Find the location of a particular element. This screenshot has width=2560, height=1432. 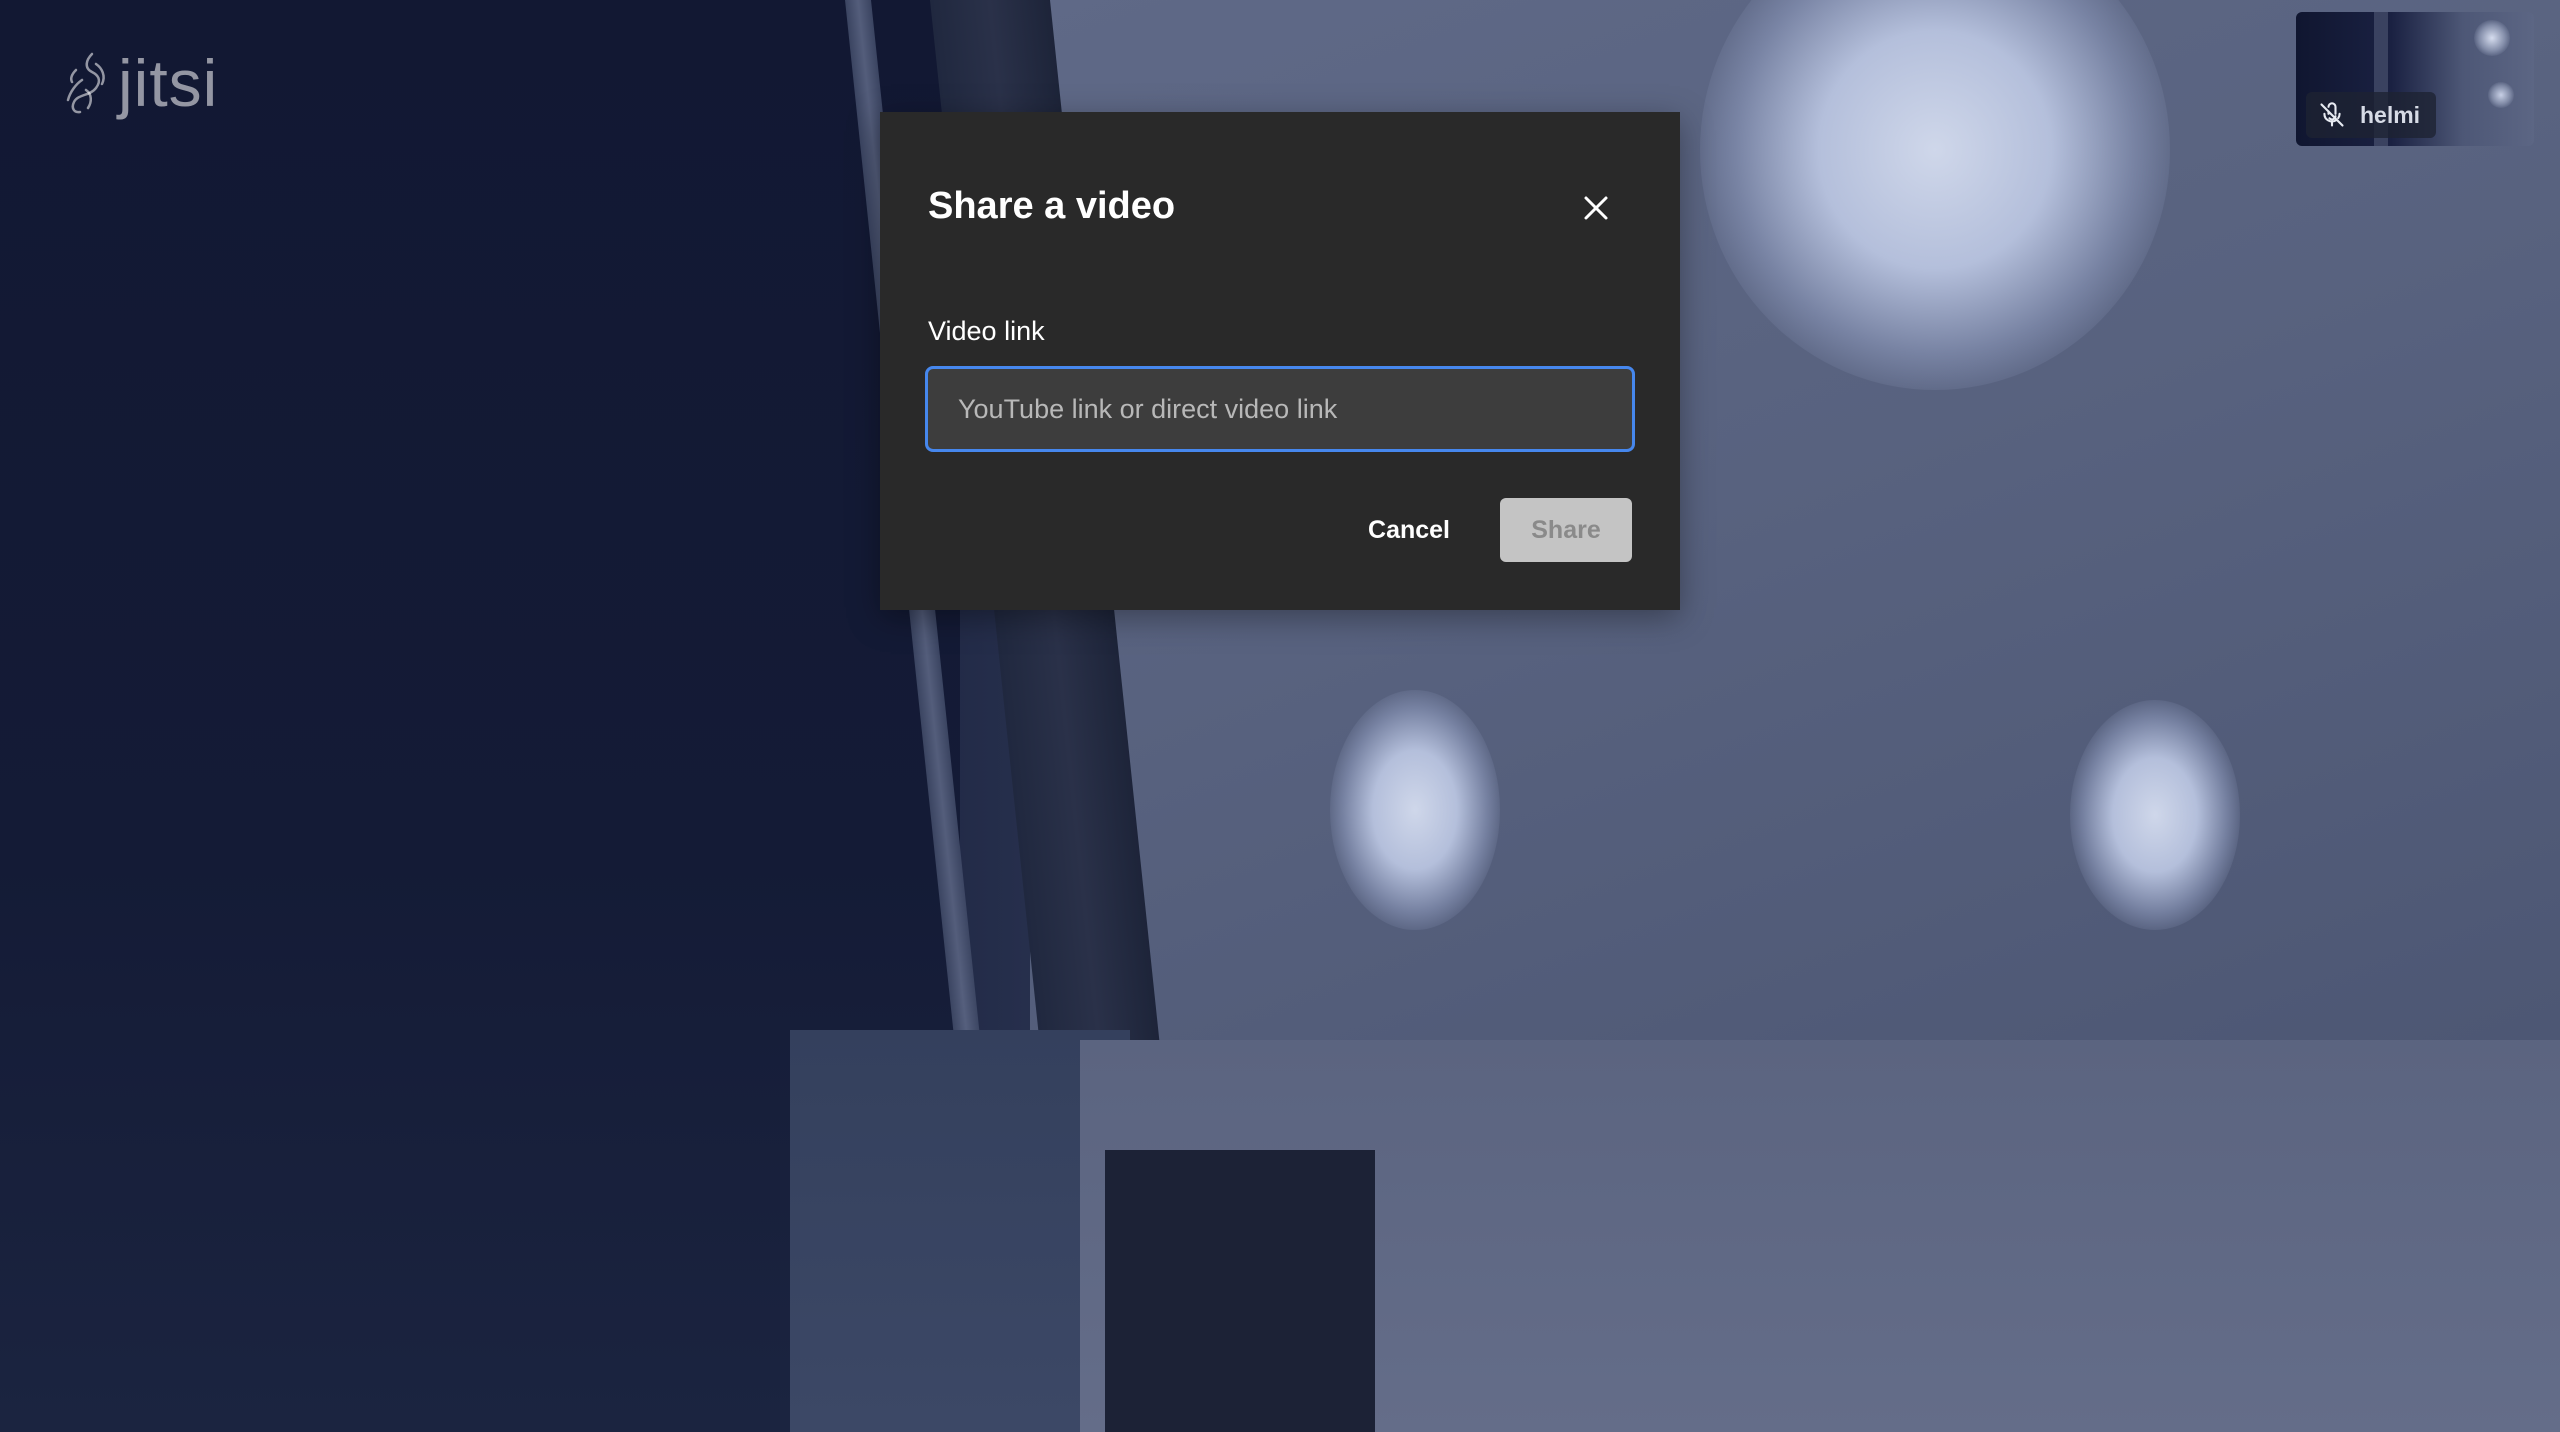

share-video-dialog: Share a video Video link Cancel Share is located at coordinates (1280, 361).